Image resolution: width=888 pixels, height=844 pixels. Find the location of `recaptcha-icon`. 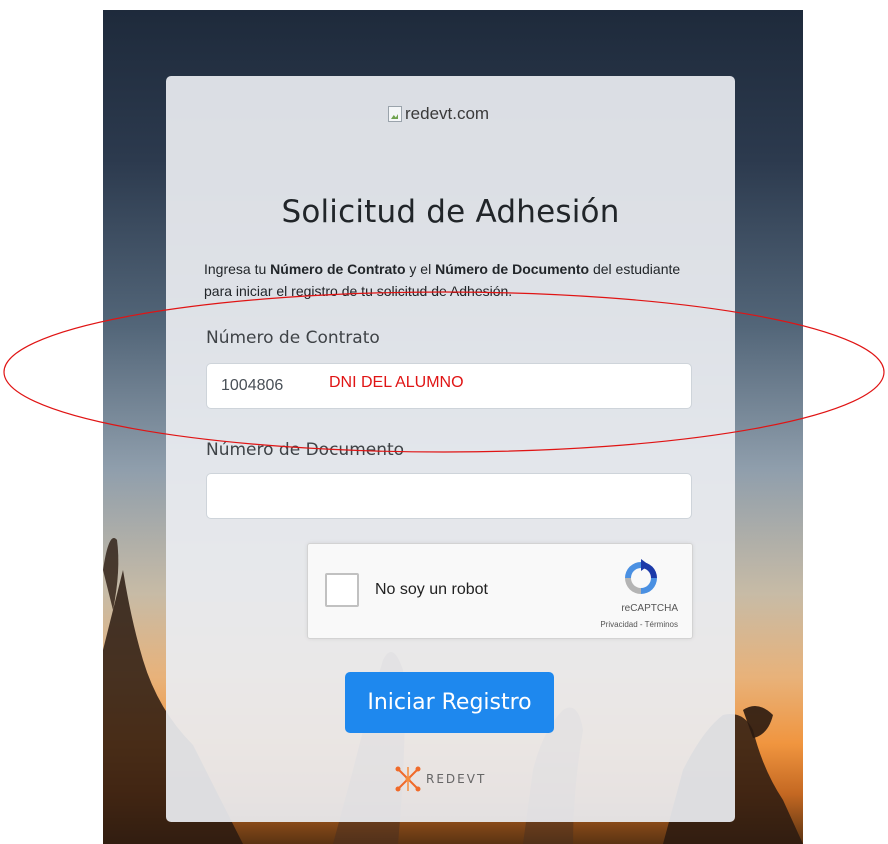

recaptcha-icon is located at coordinates (641, 576).